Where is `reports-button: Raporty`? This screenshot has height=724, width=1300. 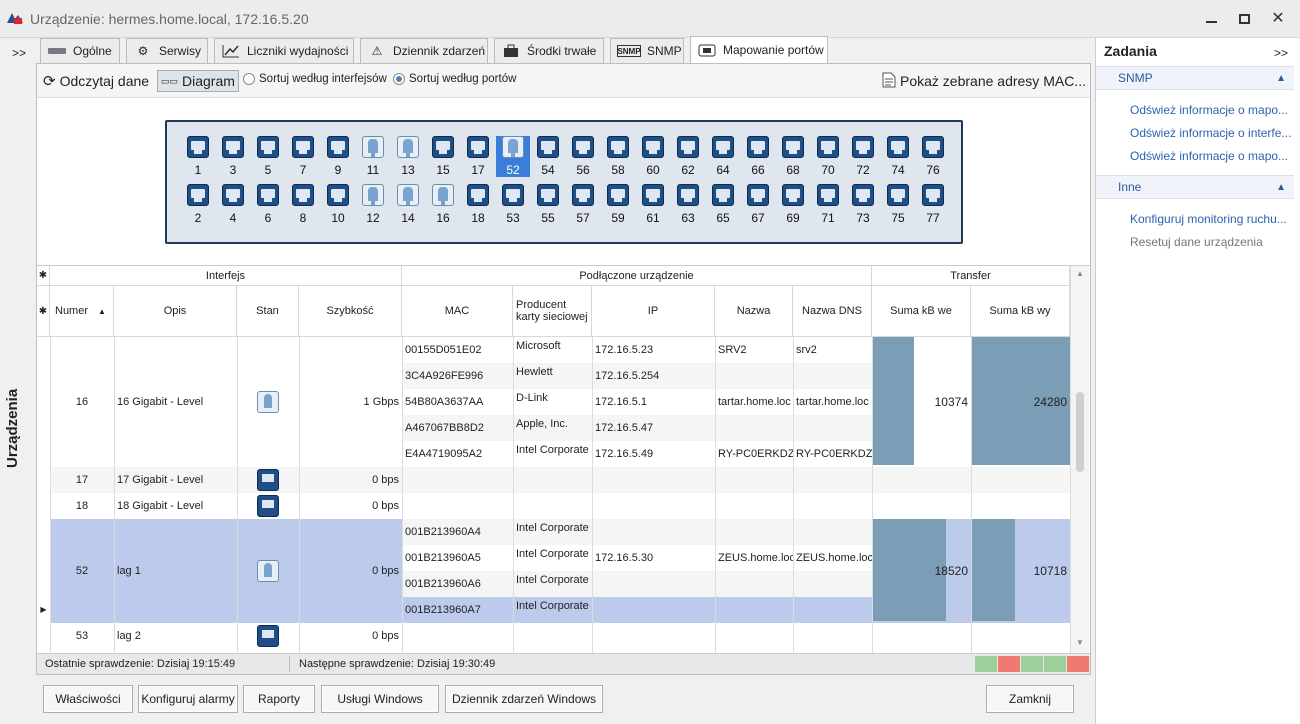 reports-button: Raporty is located at coordinates (279, 699).